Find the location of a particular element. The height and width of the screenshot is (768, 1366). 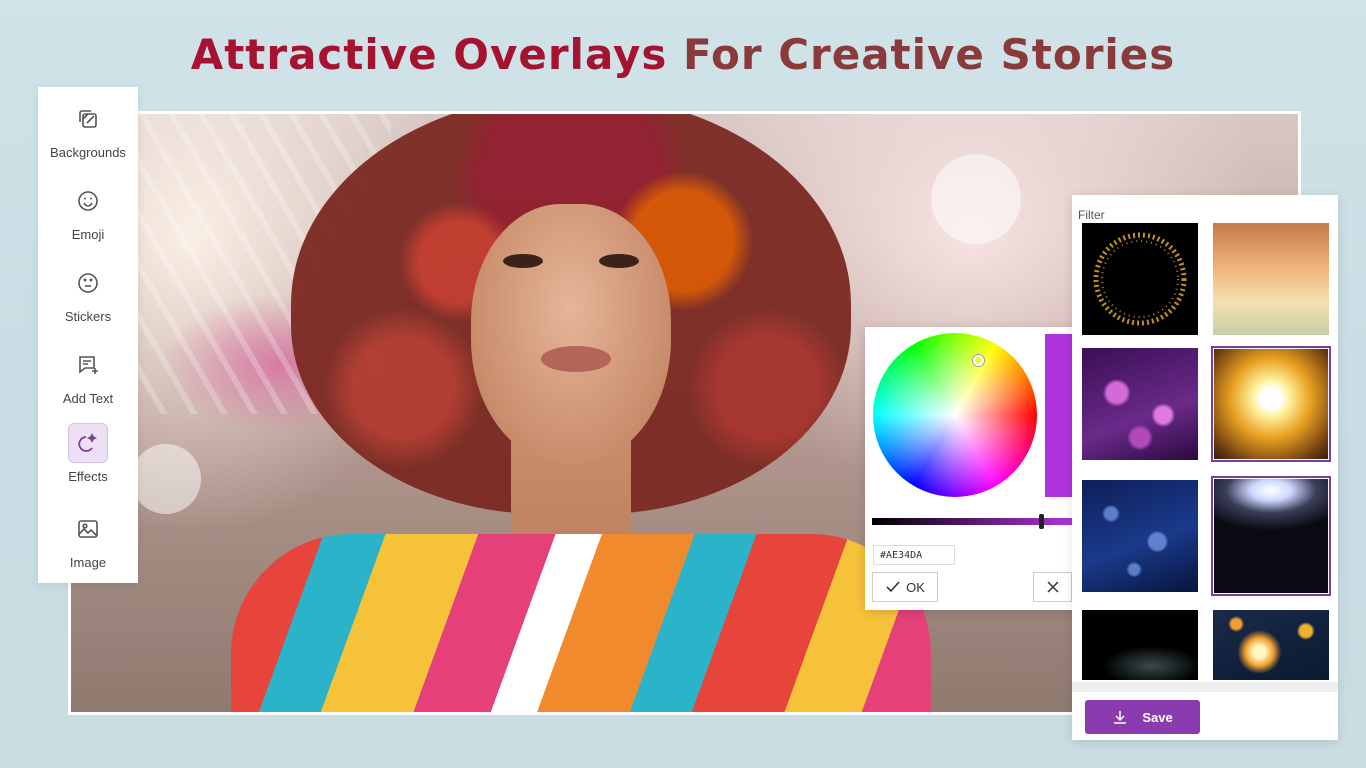

image-icon is located at coordinates (88, 529).